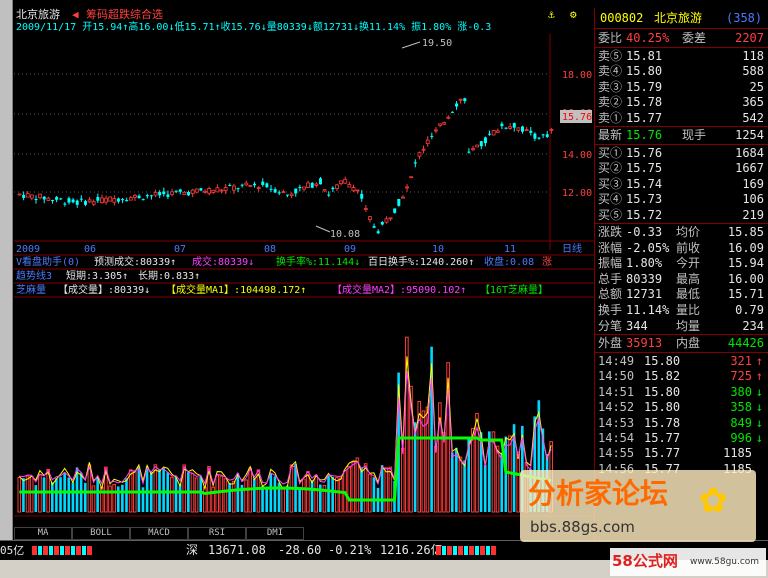 The width and height of the screenshot is (768, 578). Describe the element at coordinates (610, 71) in the screenshot. I see `sell-level-label: 卖④` at that location.